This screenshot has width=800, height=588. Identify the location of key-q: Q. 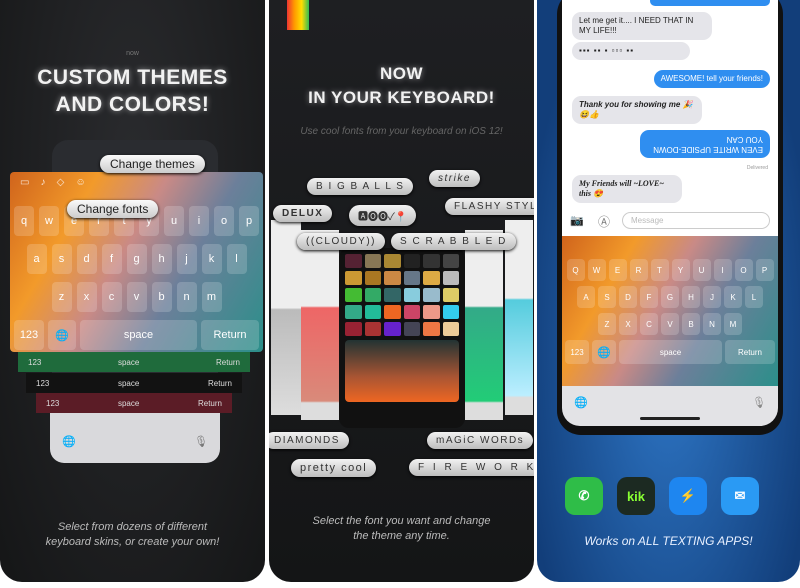
(575, 270).